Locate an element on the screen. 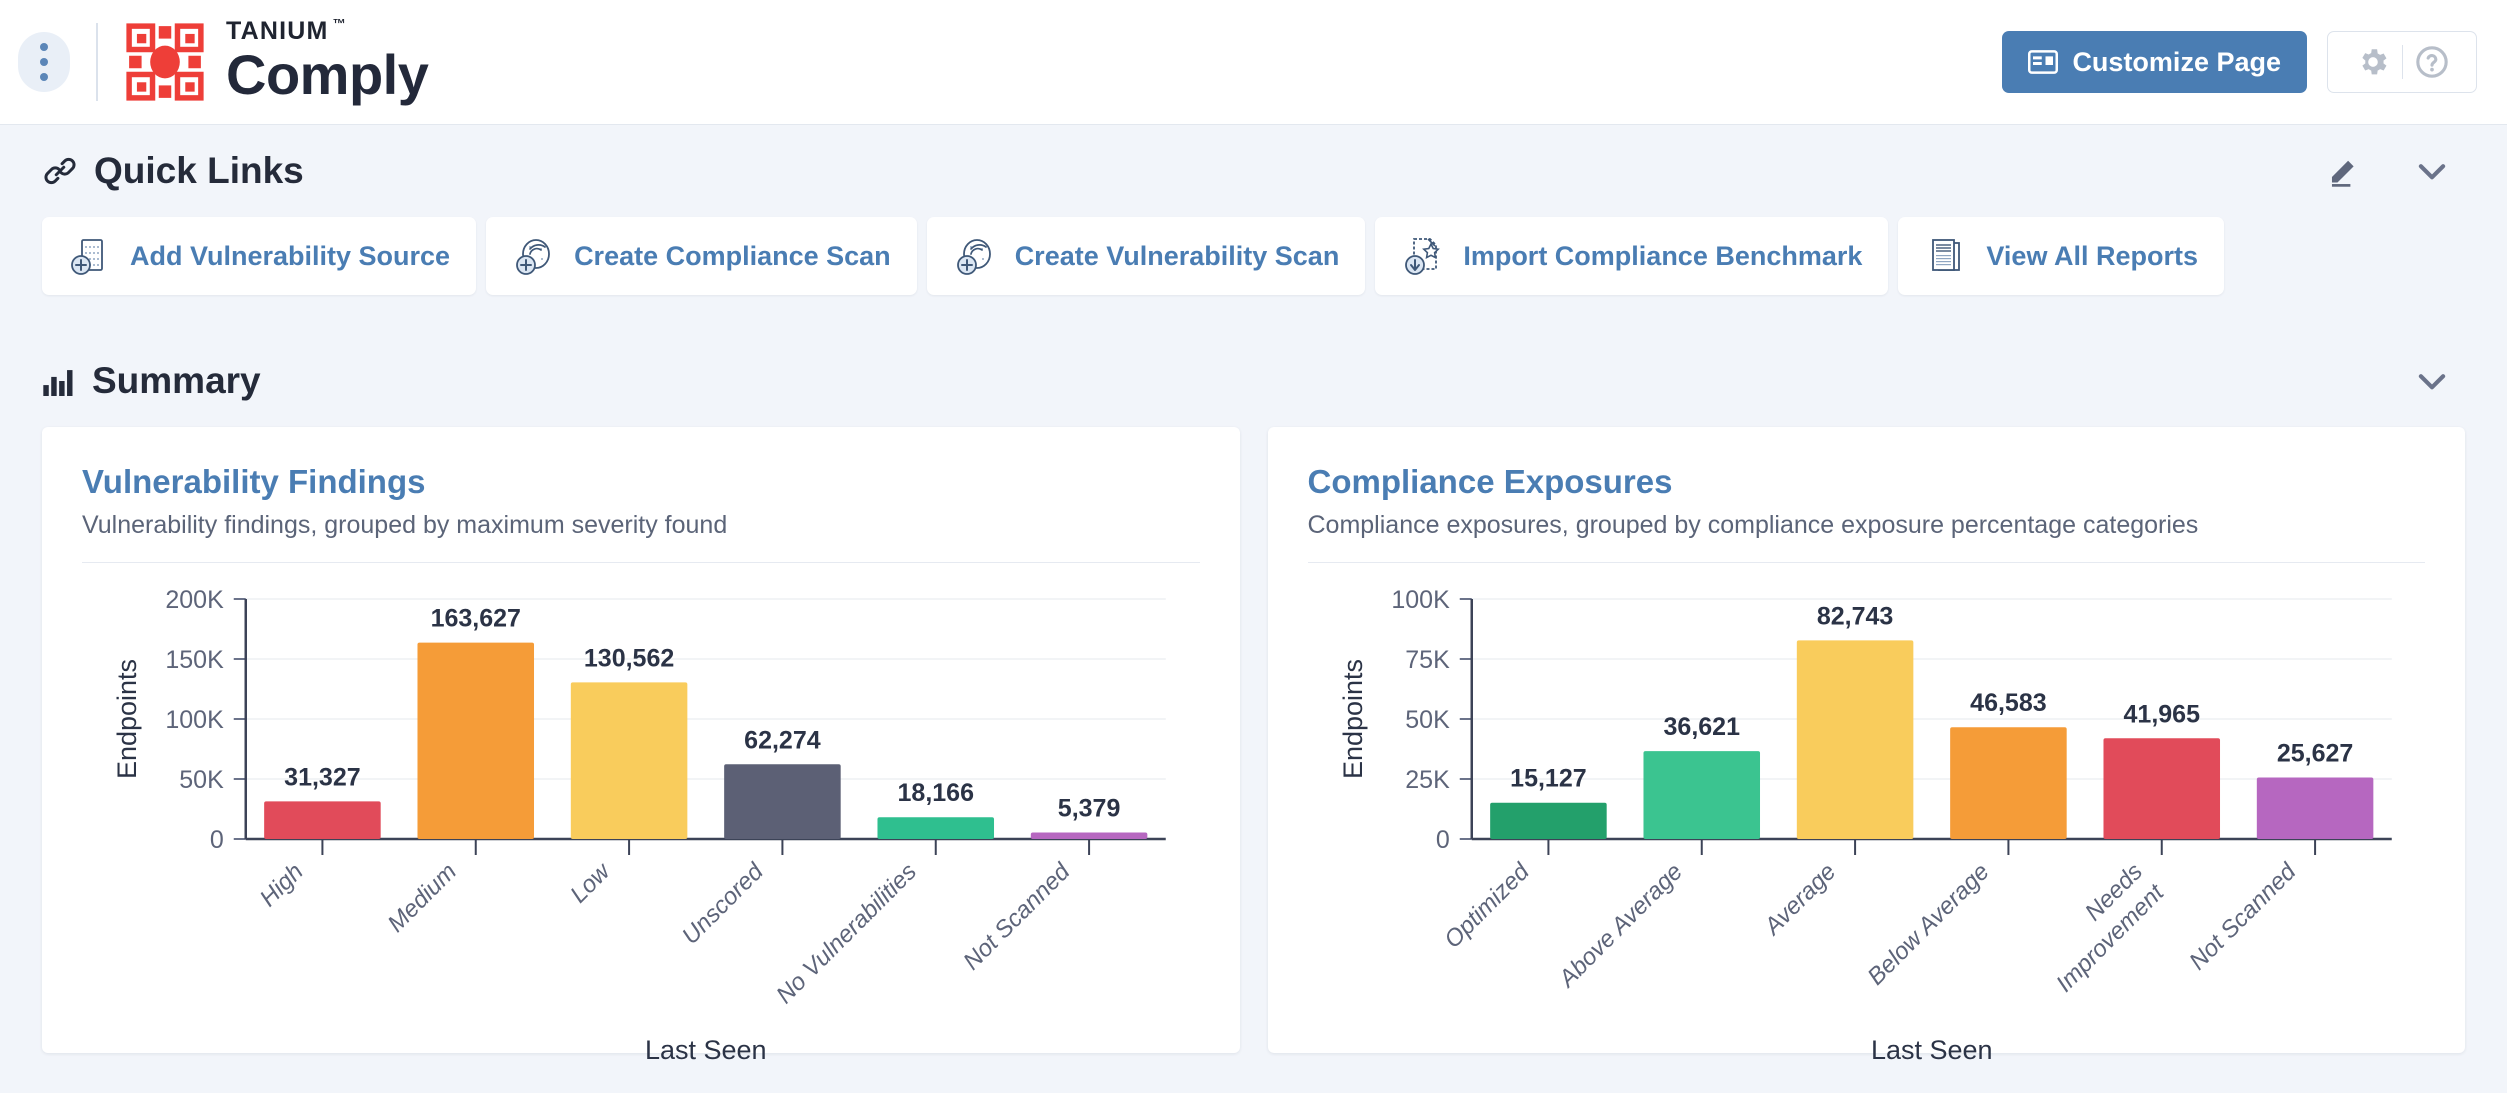 The height and width of the screenshot is (1097, 2507). quick-links-header: Quick Links is located at coordinates (1253, 171).